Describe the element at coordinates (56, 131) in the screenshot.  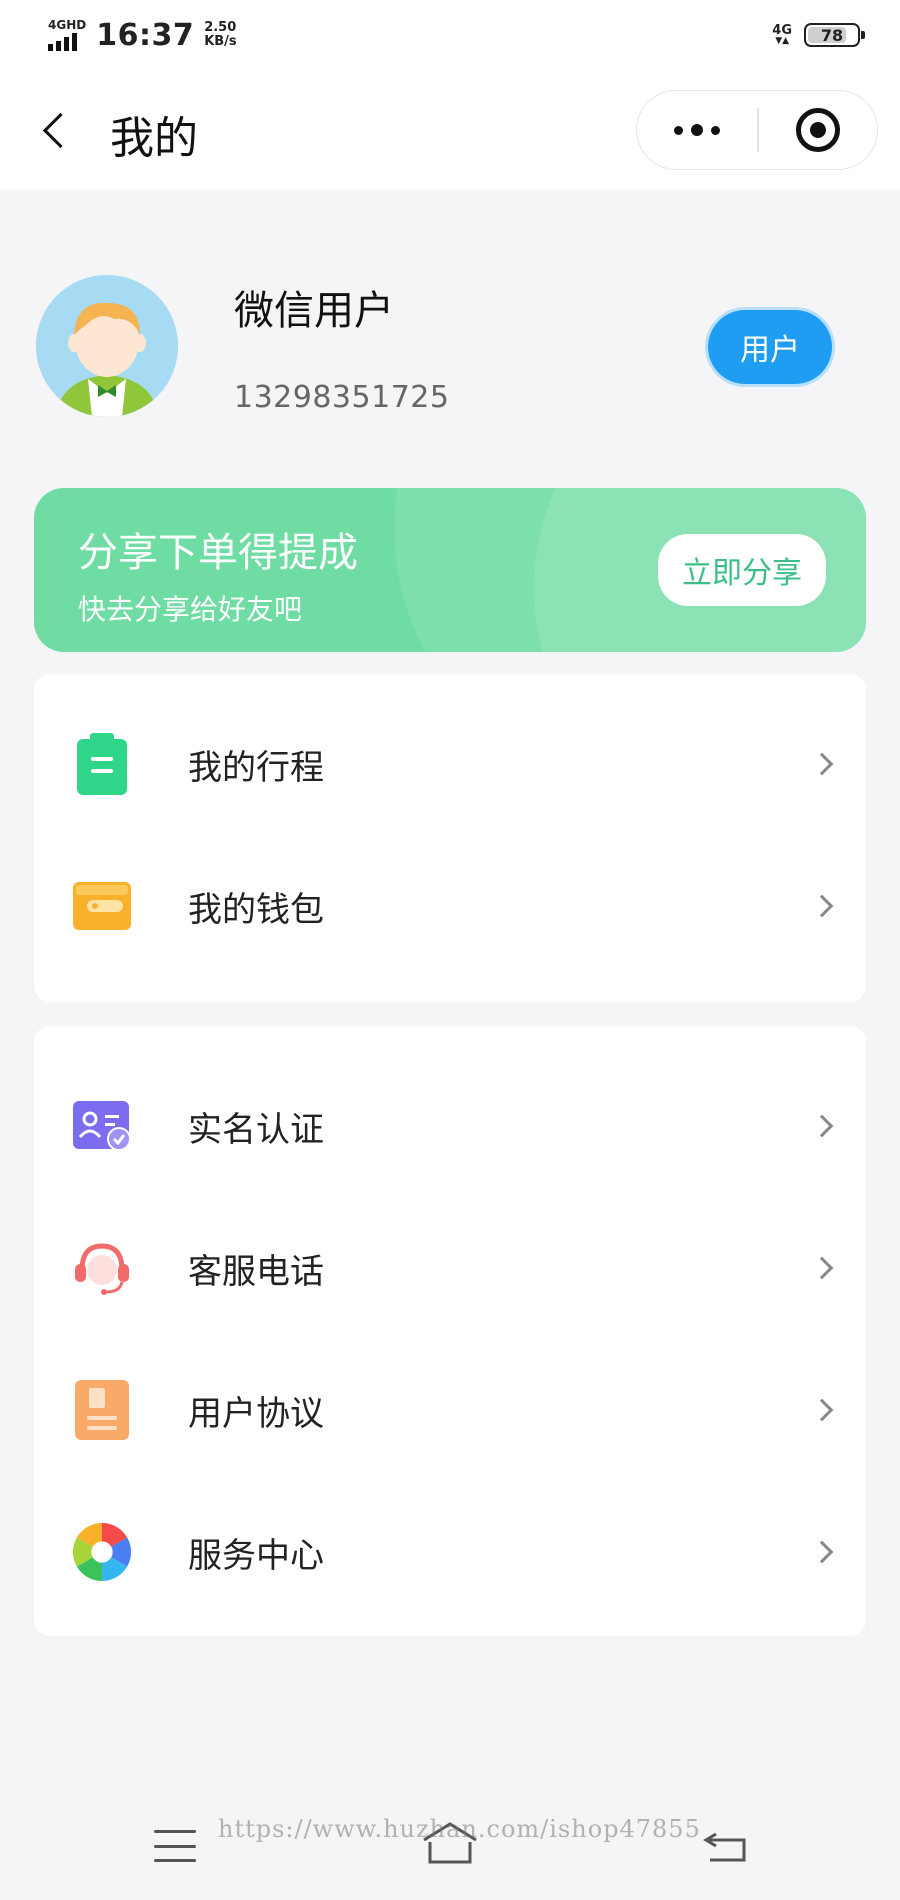
I see `back-button` at that location.